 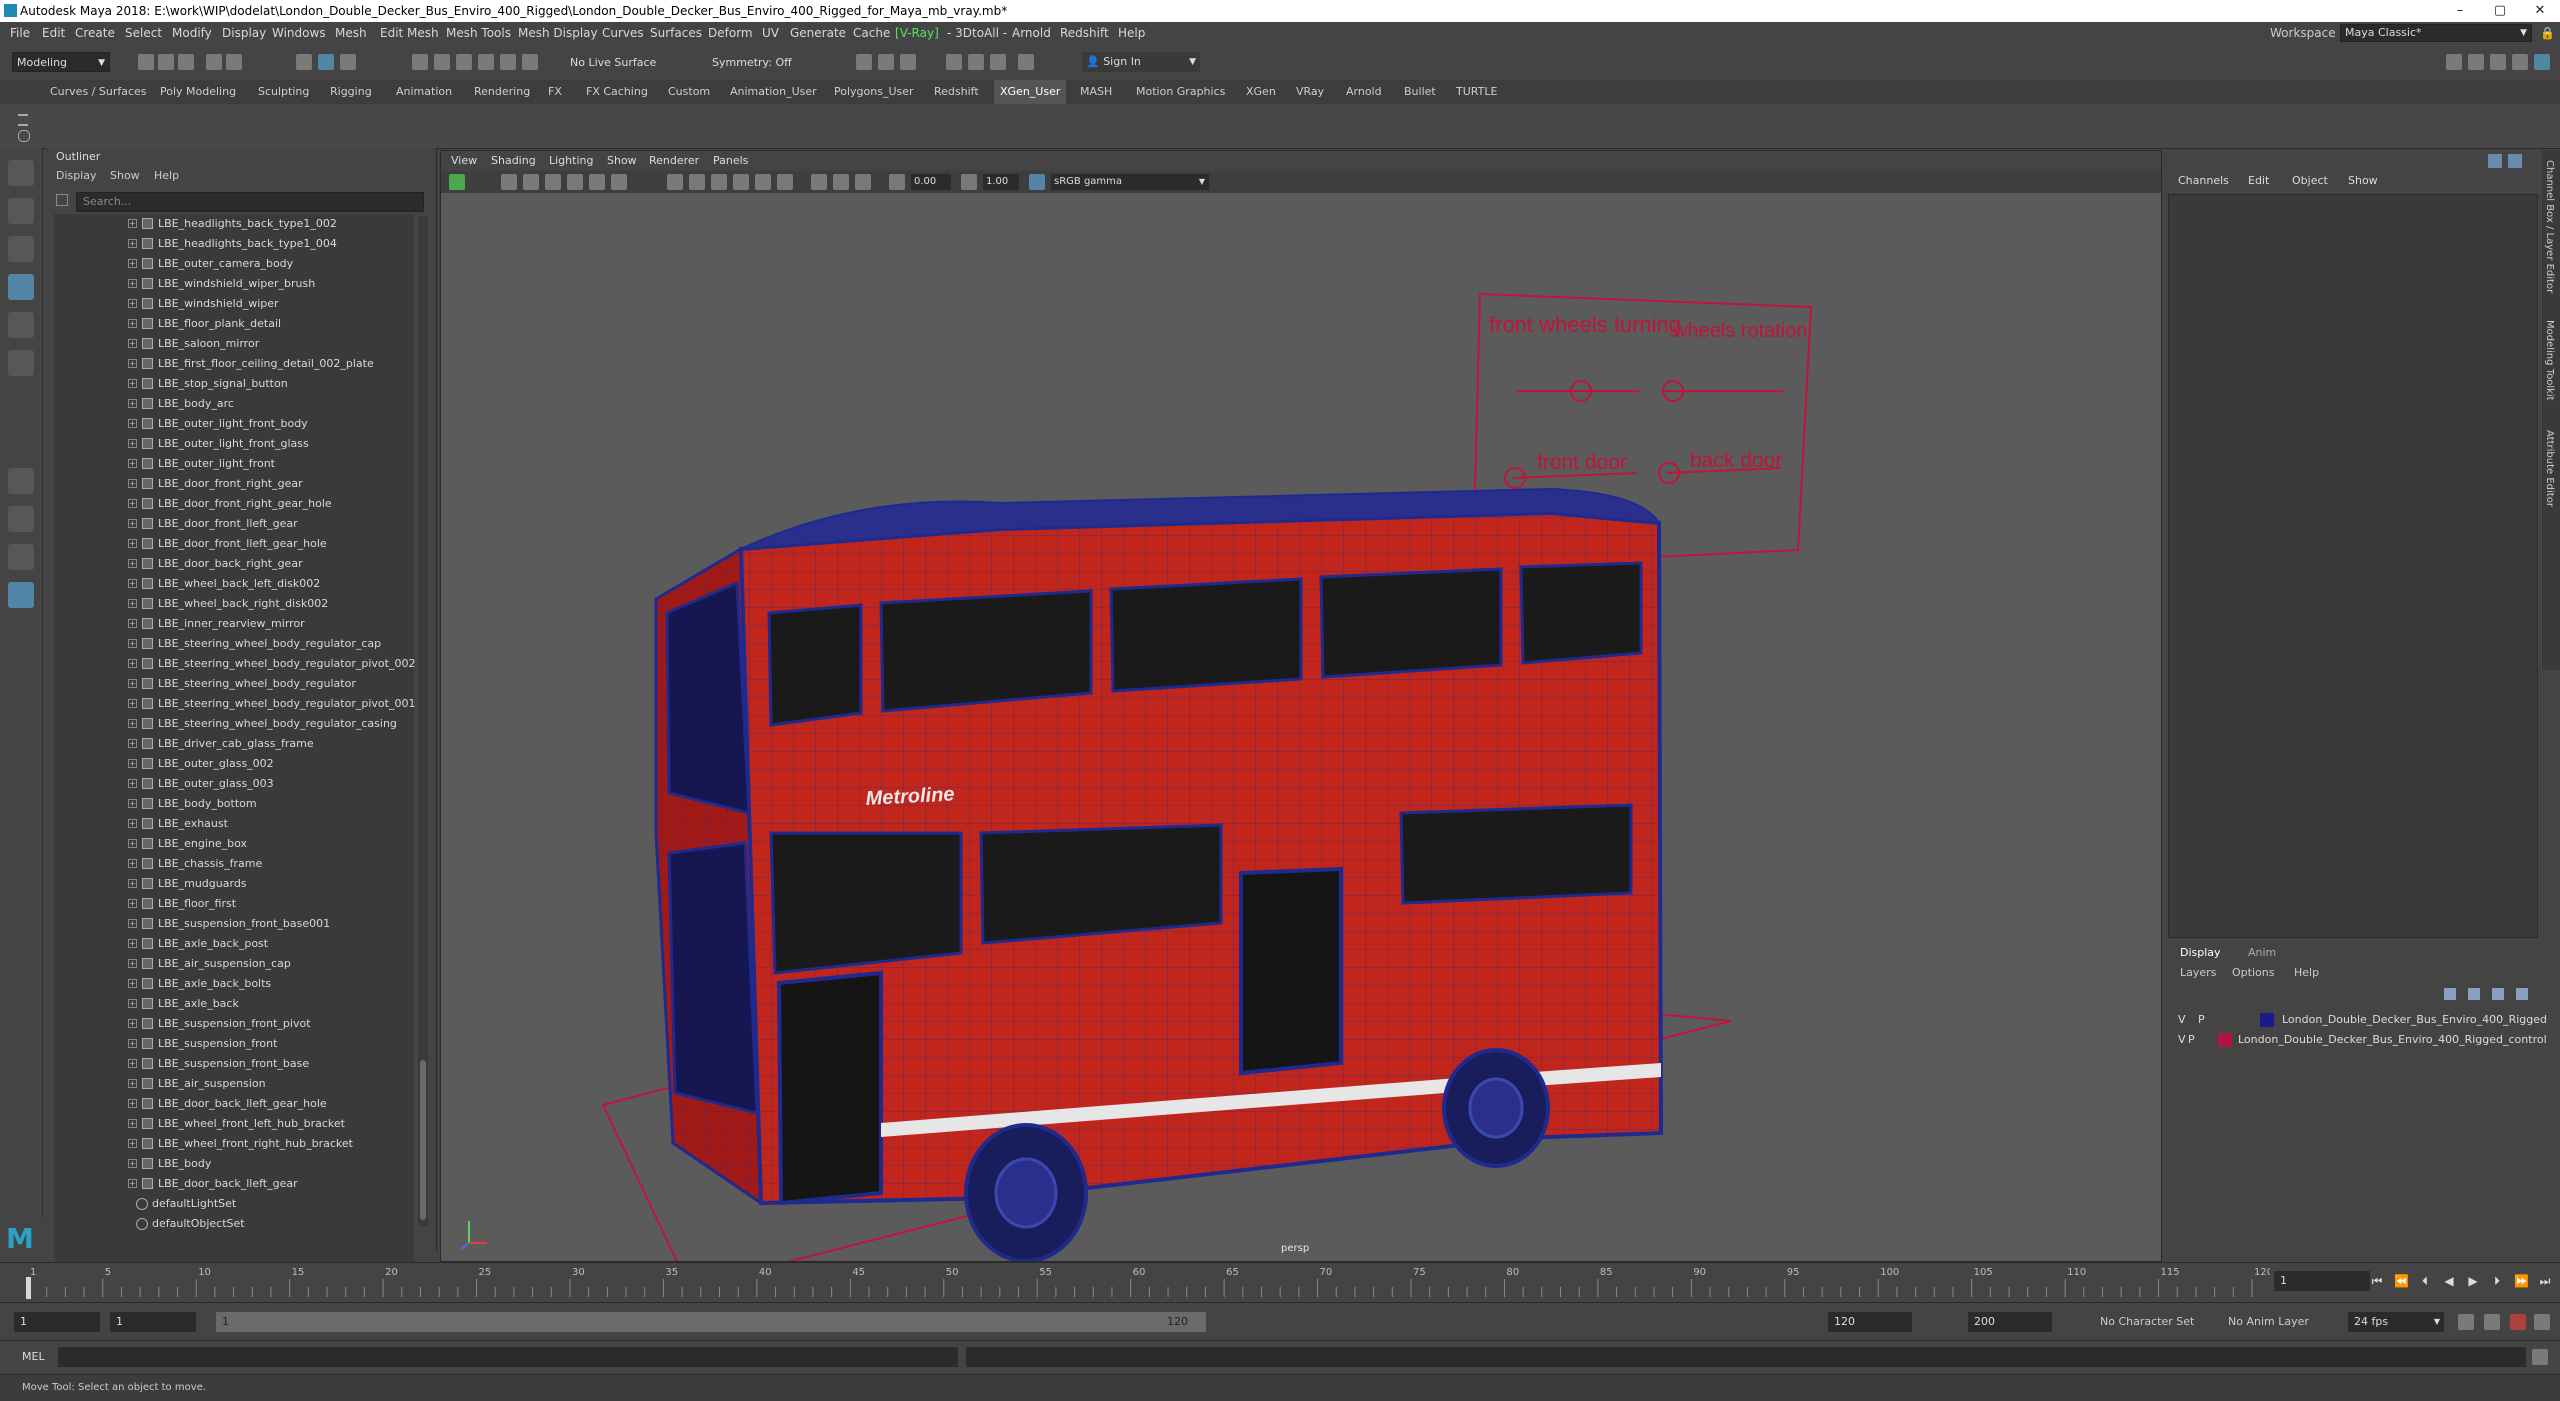 What do you see at coordinates (234, 844) in the screenshot?
I see `outliner-item: + LBE_engine_box` at bounding box center [234, 844].